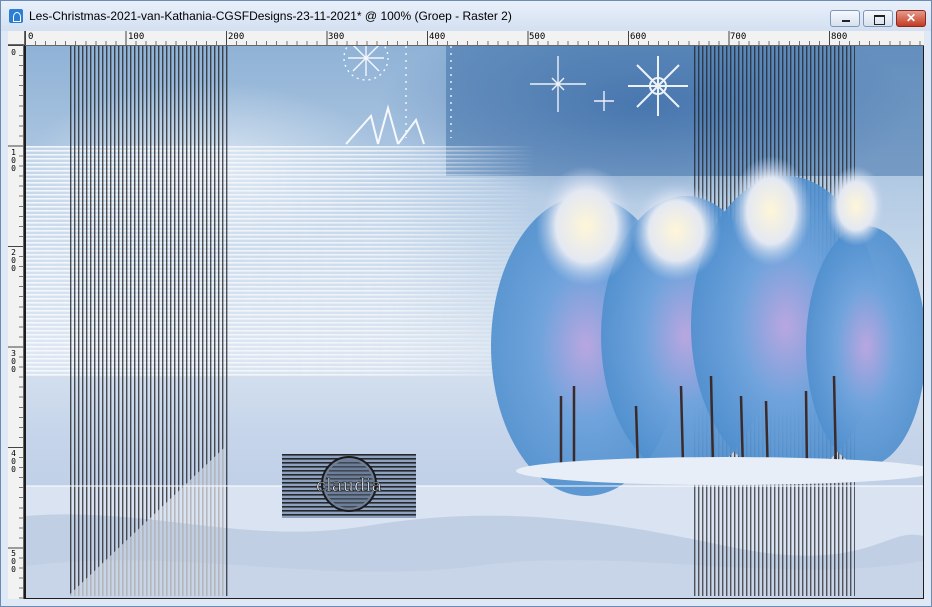 The width and height of the screenshot is (932, 607). I want to click on minimize-icon, so click(846, 21).